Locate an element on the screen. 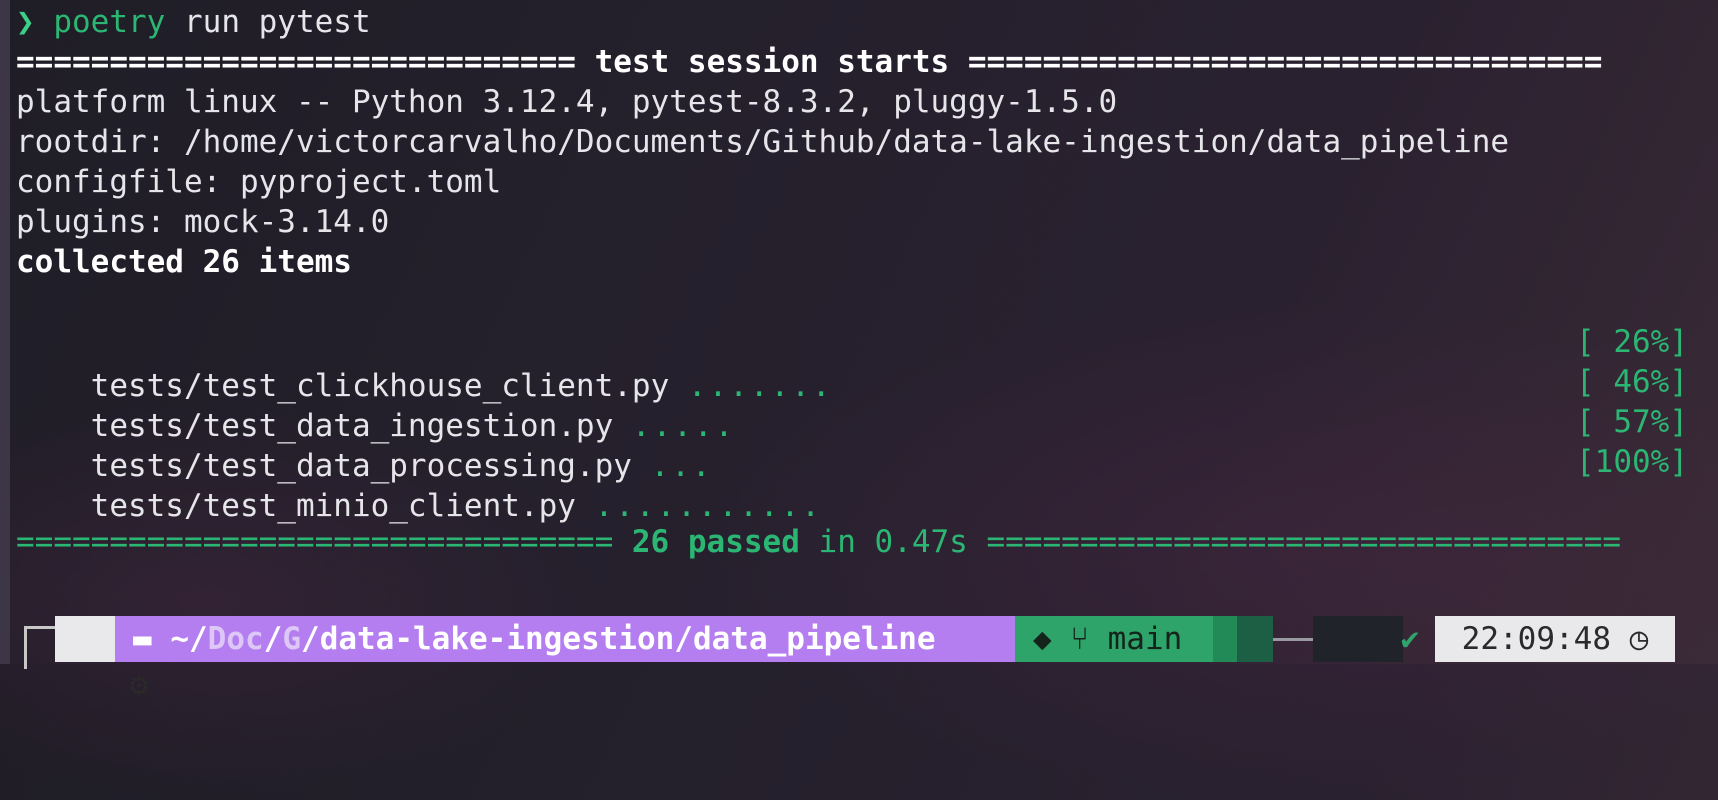 The width and height of the screenshot is (1718, 800). plugins-line: plugins: mock-3.14.0 is located at coordinates (203, 222).